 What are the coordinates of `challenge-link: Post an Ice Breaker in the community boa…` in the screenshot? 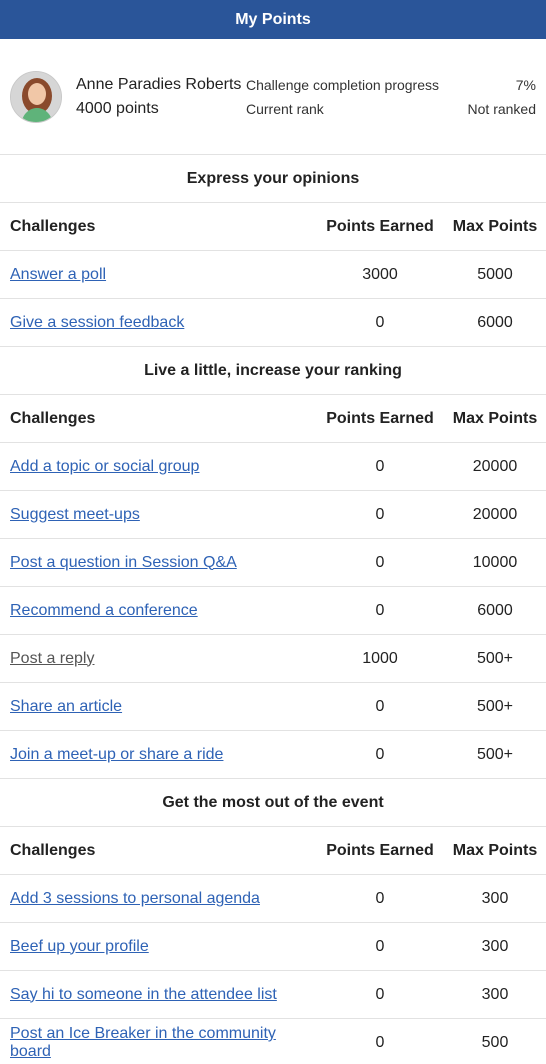 It's located at (143, 1042).